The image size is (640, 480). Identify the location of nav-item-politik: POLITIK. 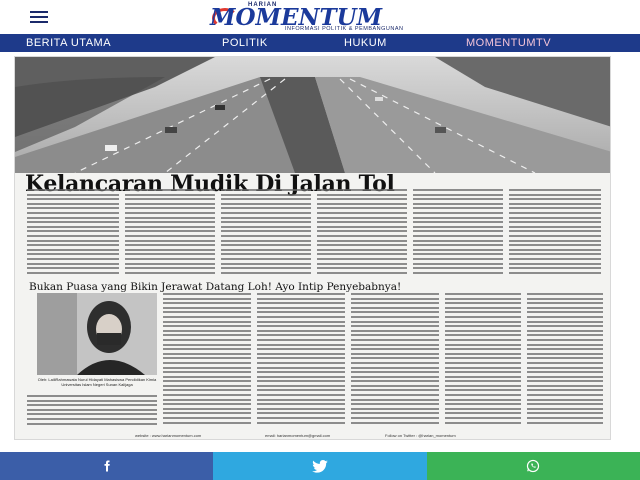
(245, 43).